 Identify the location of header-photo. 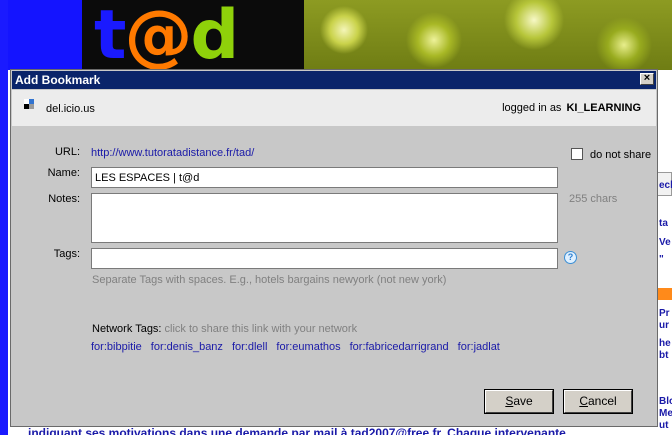
(488, 35).